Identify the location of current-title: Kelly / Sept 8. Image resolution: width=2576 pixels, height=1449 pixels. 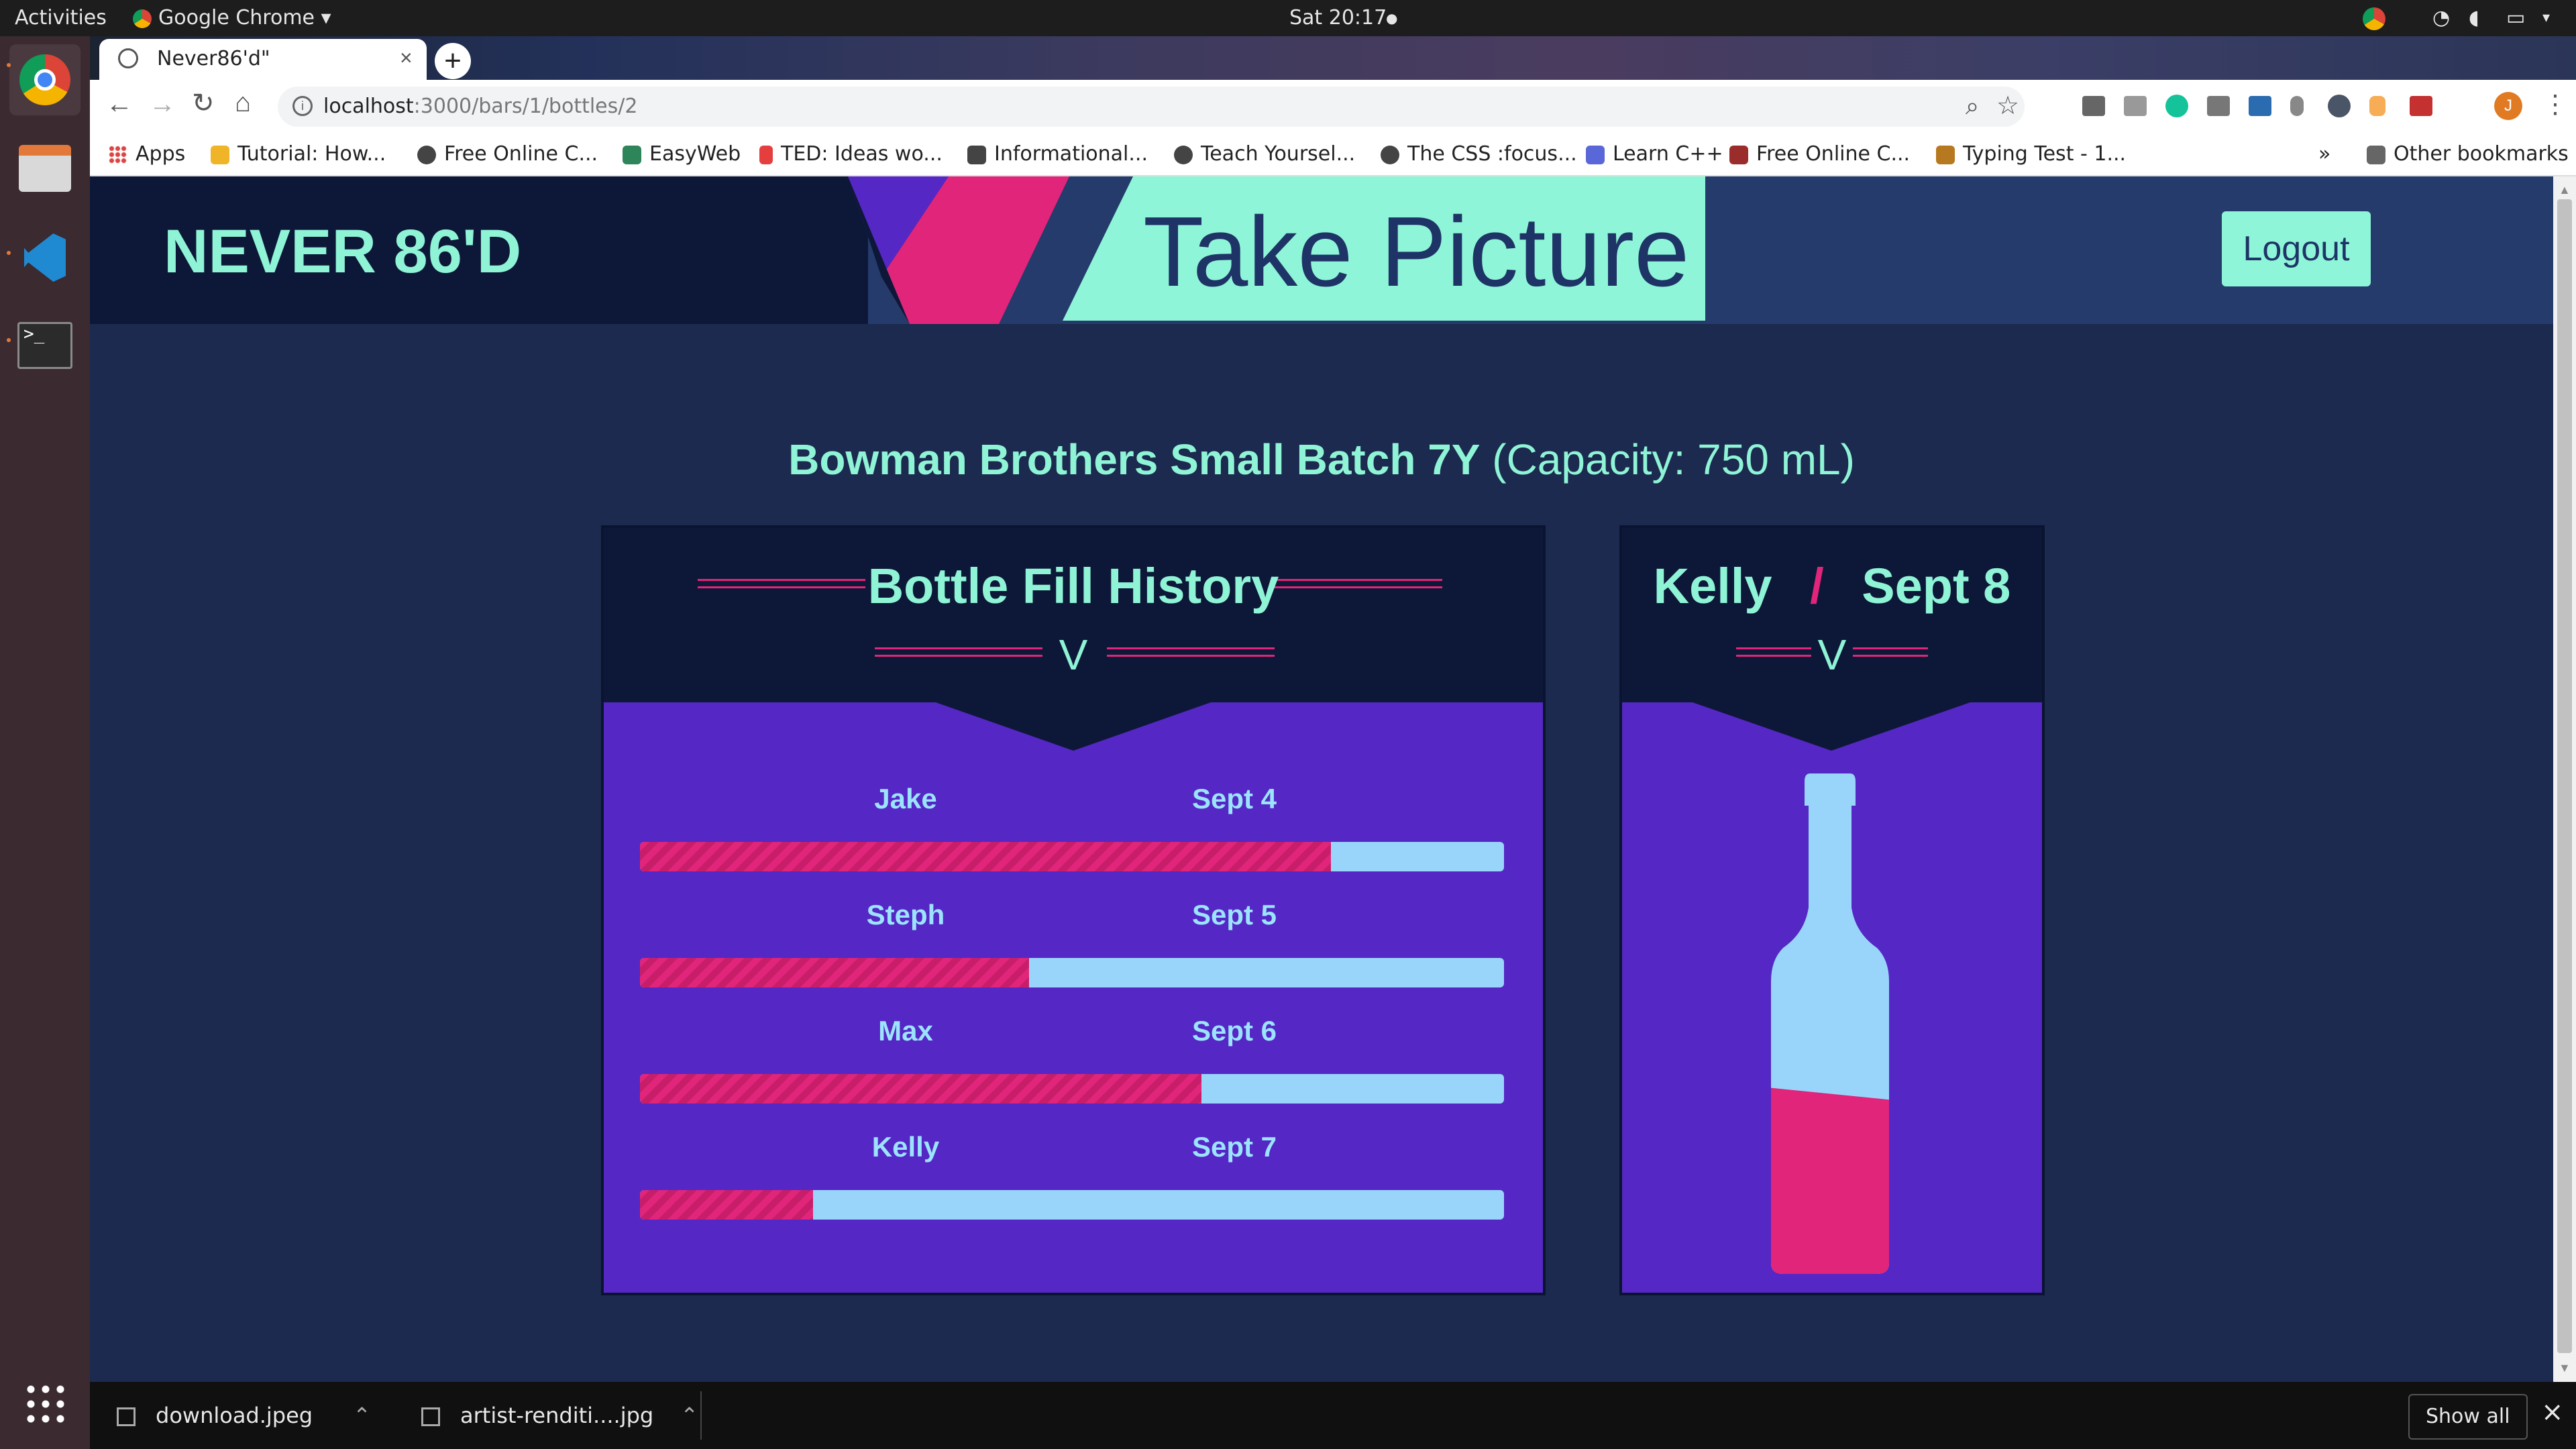
(1832, 585).